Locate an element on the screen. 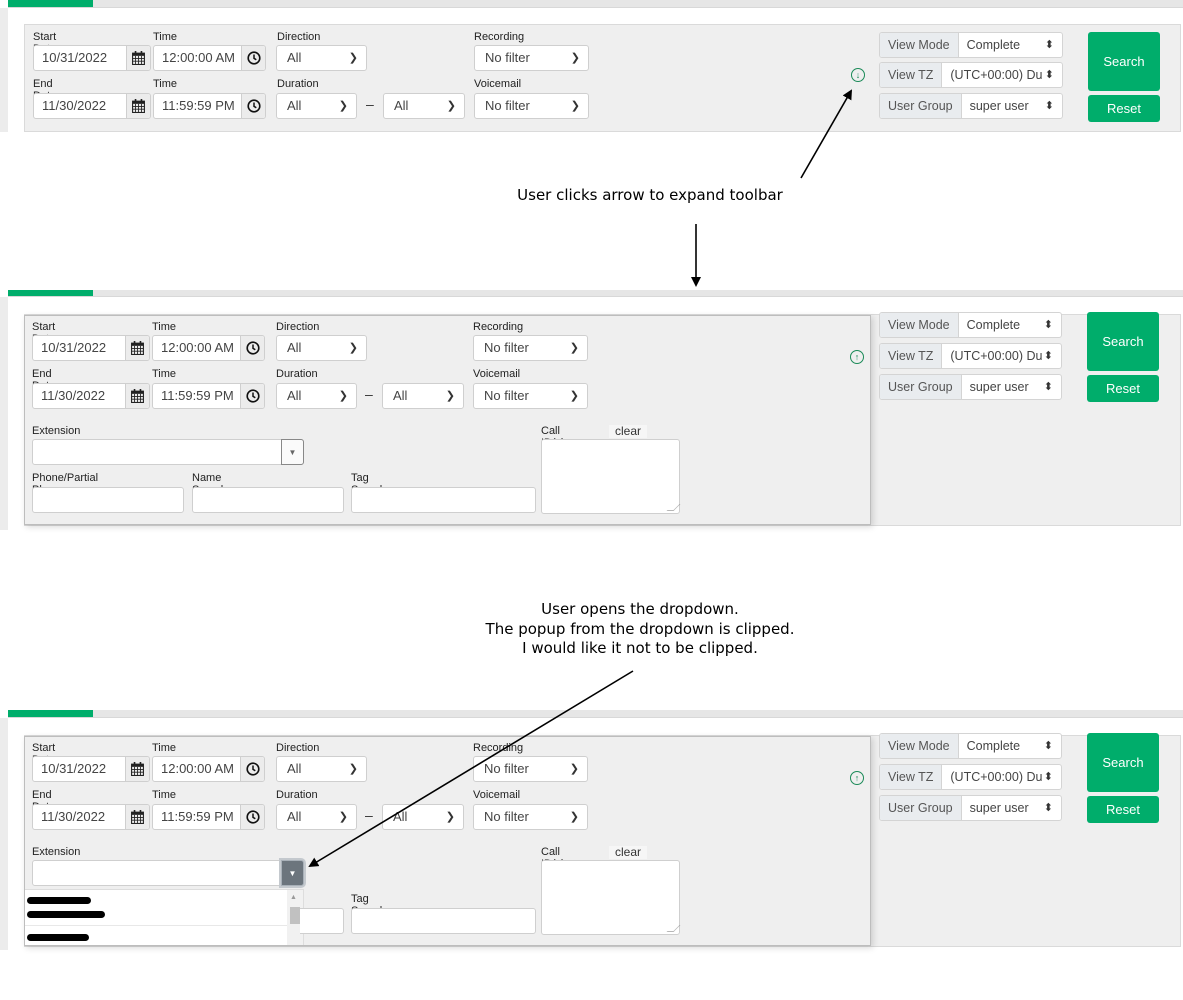 Image resolution: width=1183 pixels, height=1000 pixels. redacted-text is located at coordinates (59, 900).